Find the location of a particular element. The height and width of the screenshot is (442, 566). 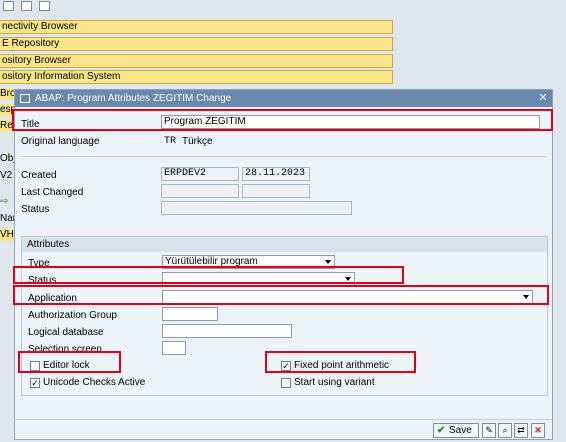

close-icon: ✕ is located at coordinates (543, 98).